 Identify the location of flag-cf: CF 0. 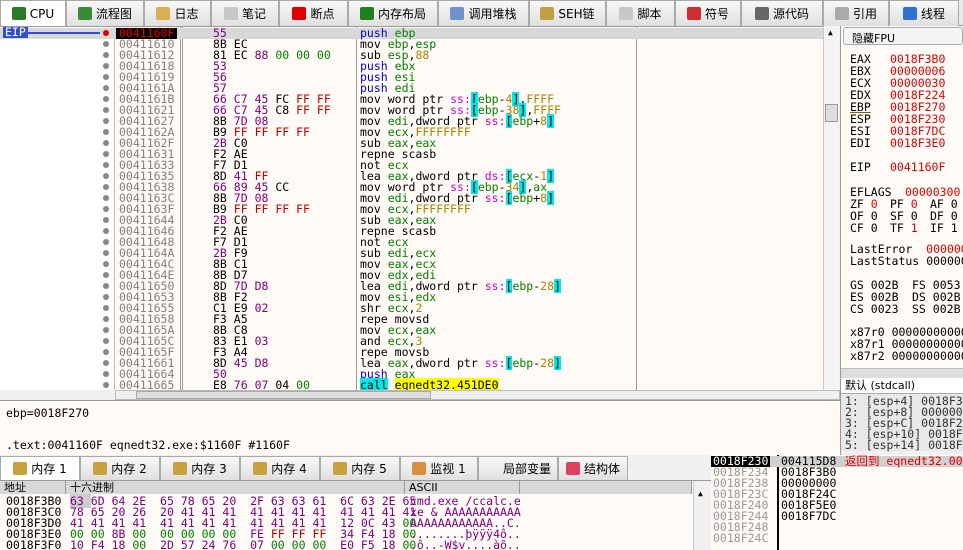
(870, 228).